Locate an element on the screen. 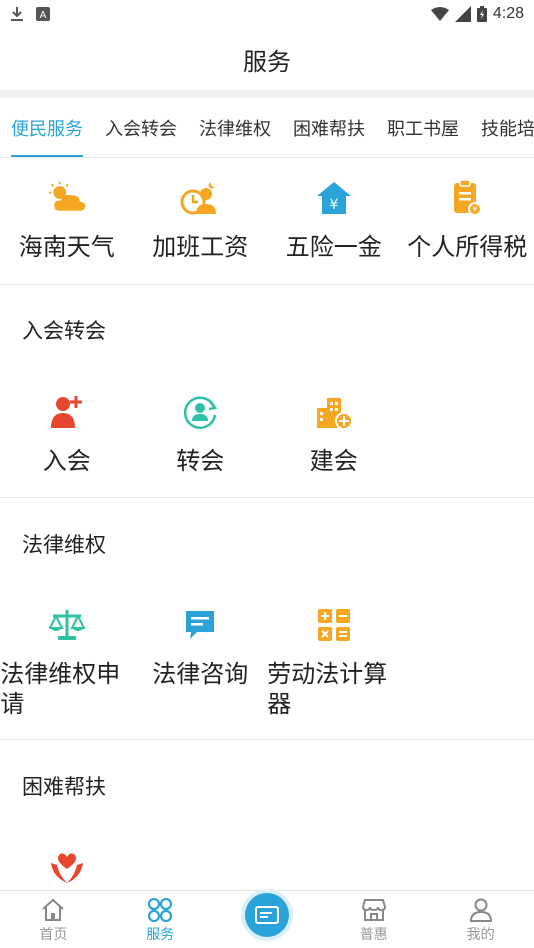 The width and height of the screenshot is (534, 948). service-labor-calculator: 劳动法计算器 is located at coordinates (334, 662).